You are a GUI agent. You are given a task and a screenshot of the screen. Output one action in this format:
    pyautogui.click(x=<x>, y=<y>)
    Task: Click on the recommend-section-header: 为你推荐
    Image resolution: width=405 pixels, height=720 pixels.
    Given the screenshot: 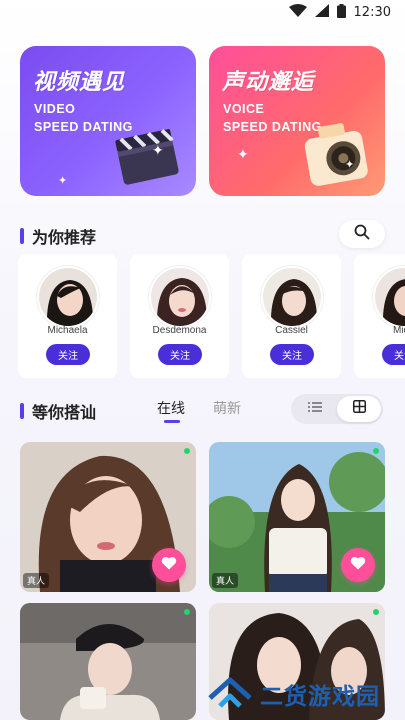 What is the action you would take?
    pyautogui.click(x=58, y=236)
    